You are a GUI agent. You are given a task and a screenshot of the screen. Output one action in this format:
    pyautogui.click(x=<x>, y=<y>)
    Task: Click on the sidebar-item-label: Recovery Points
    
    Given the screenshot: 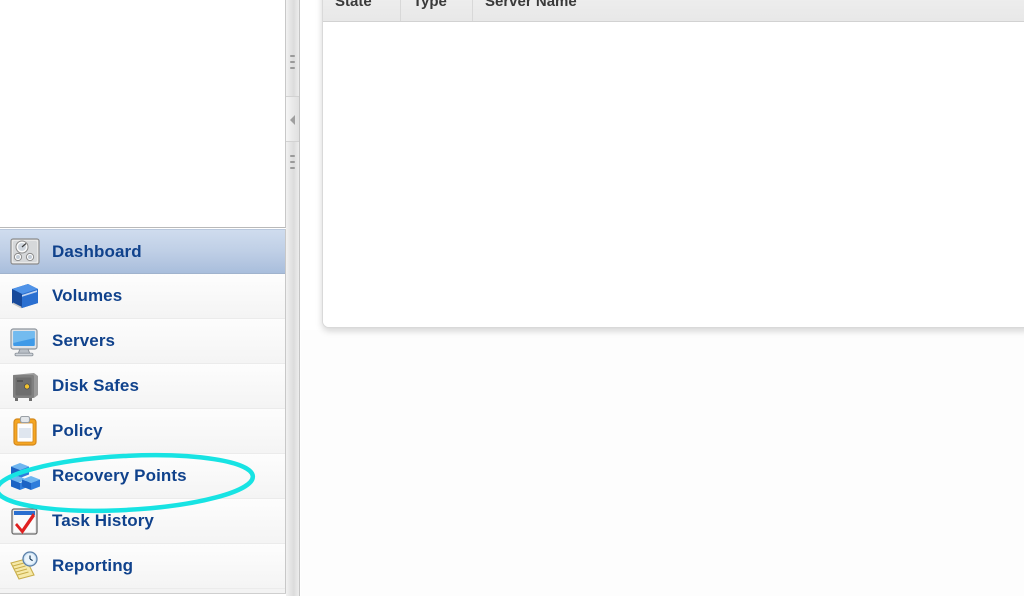 What is the action you would take?
    pyautogui.click(x=119, y=475)
    